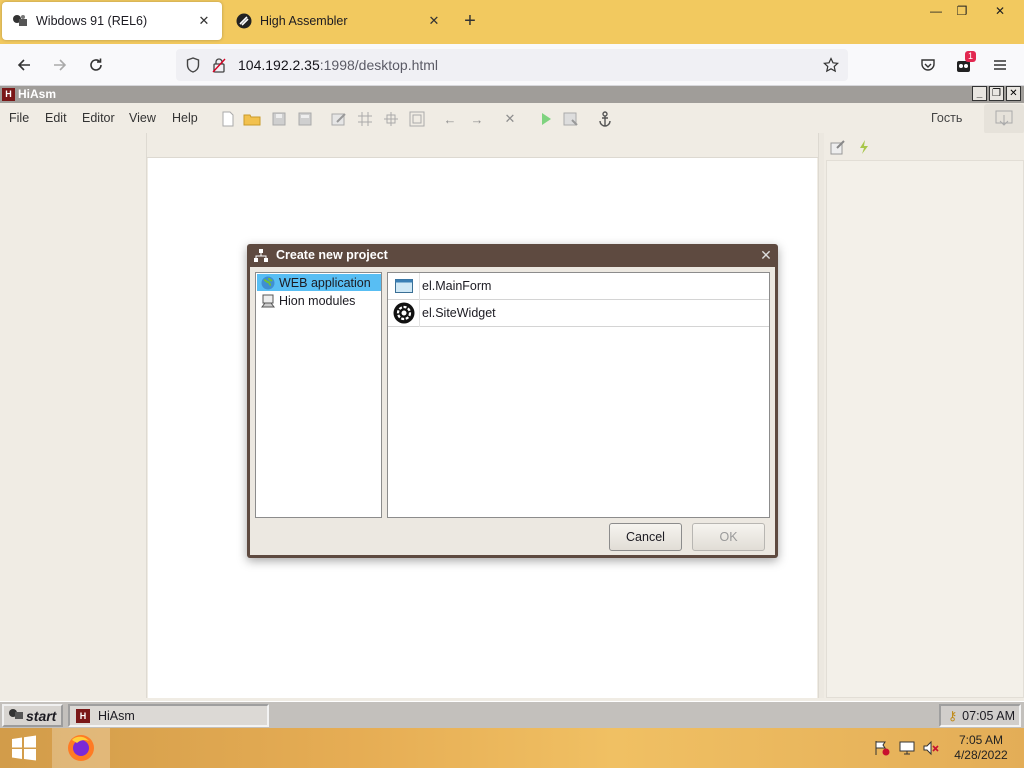 The image size is (1024, 768). What do you see at coordinates (417, 119) in the screenshot?
I see `fit-frame-icon` at bounding box center [417, 119].